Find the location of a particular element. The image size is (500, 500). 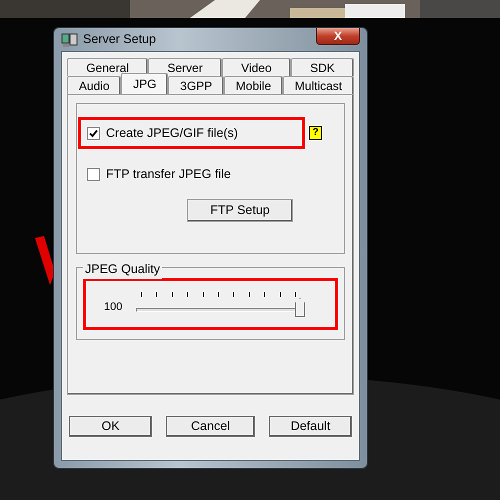

checkbox-label: Create JPEG/GIF file(s) is located at coordinates (172, 133).